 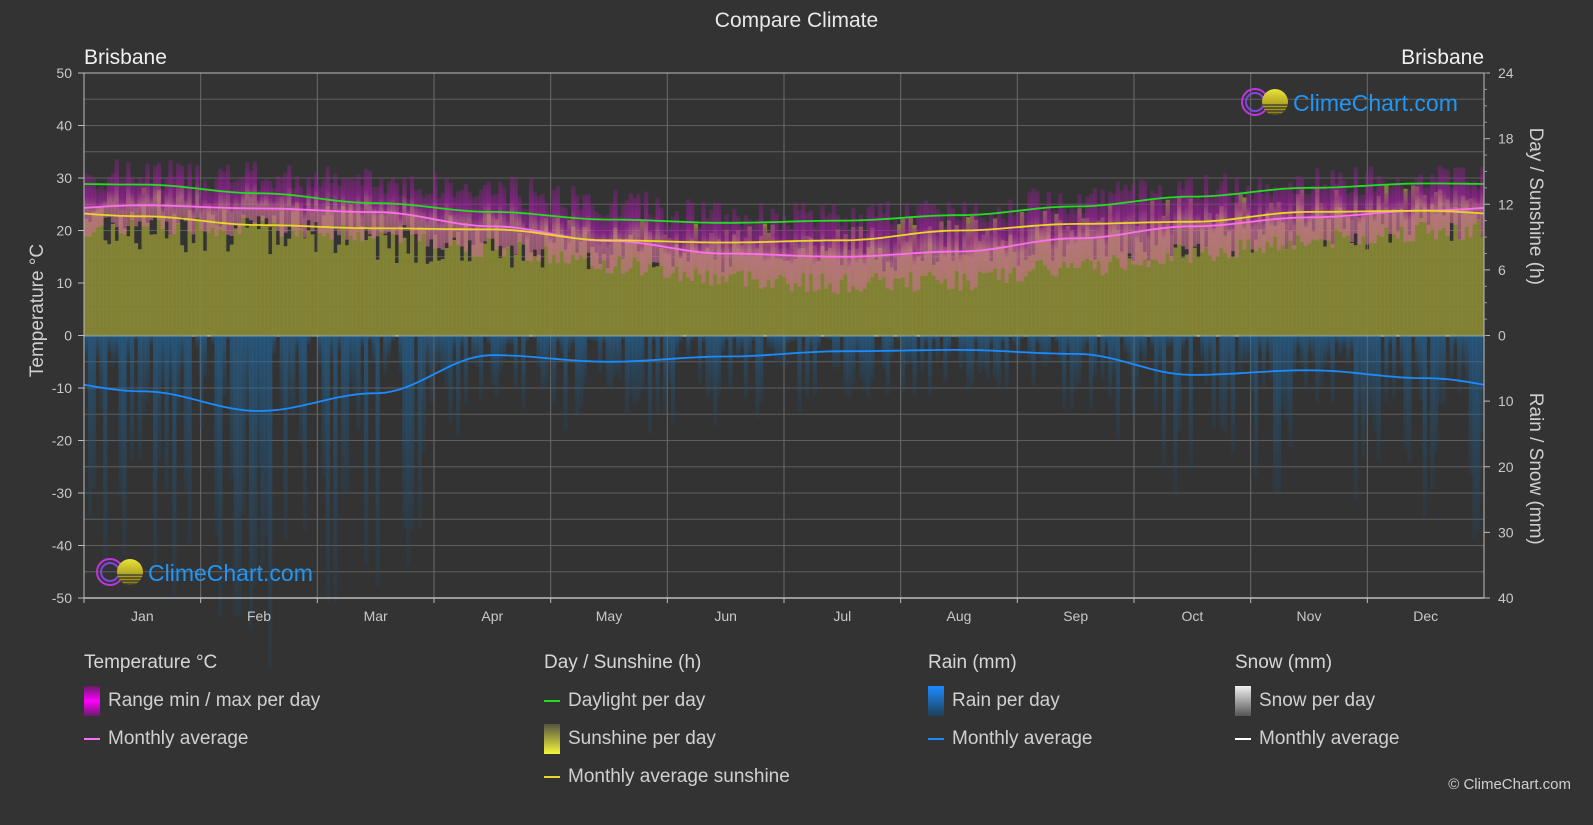 What do you see at coordinates (1192, 616) in the screenshot?
I see `x-tick-label: Oct` at bounding box center [1192, 616].